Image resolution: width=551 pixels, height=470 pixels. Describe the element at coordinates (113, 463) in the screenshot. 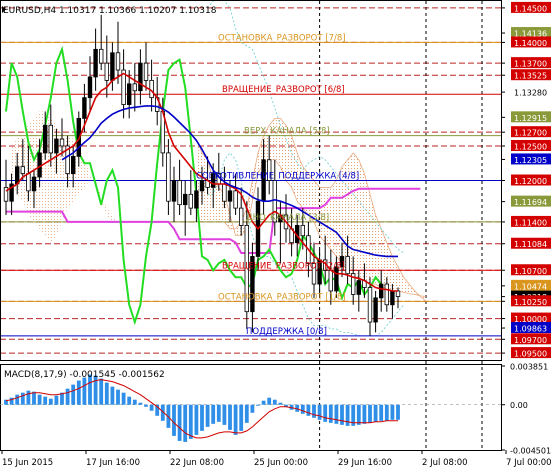

I see `time-label: 17 Jun 16:00` at that location.